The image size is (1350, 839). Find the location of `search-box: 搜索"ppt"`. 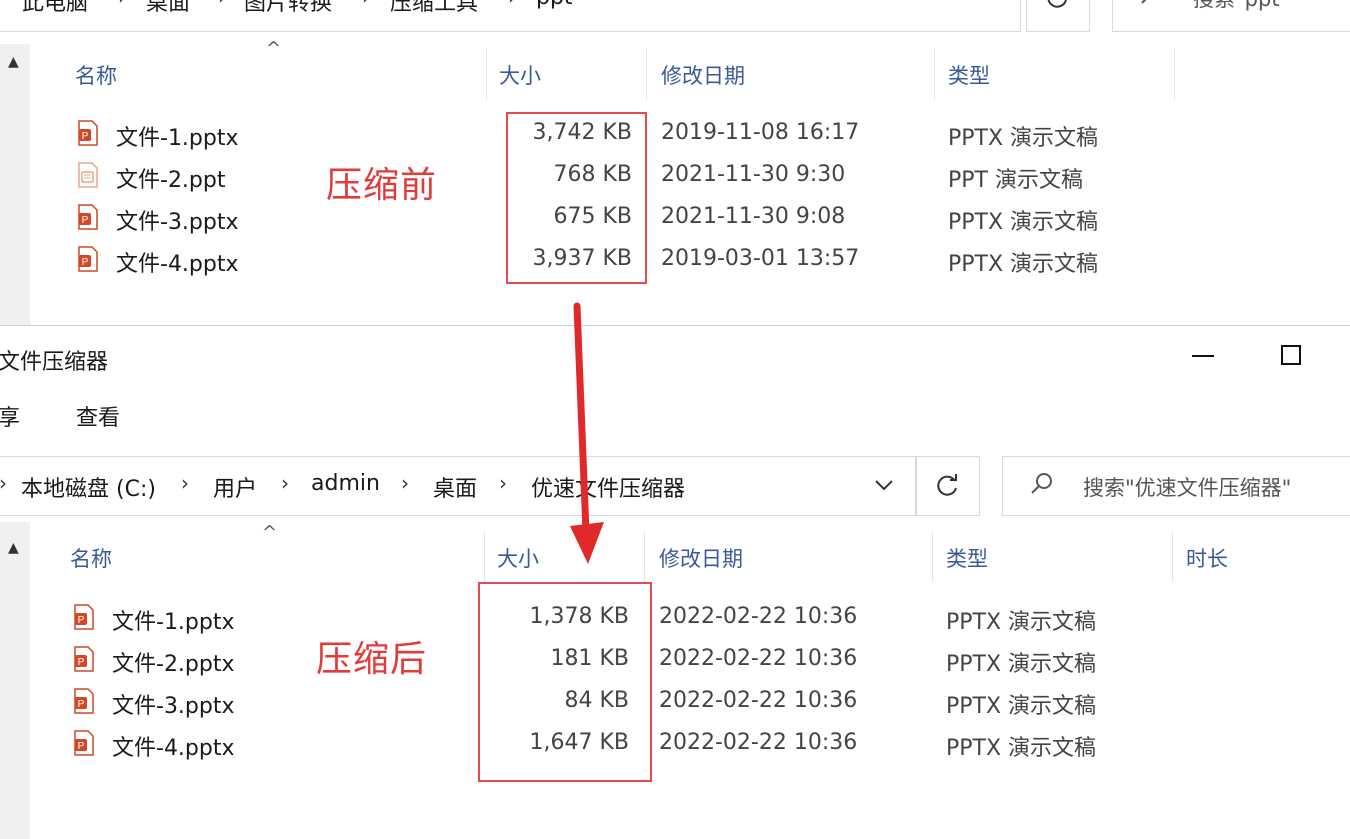

search-box: 搜索"ppt" is located at coordinates (1231, 16).